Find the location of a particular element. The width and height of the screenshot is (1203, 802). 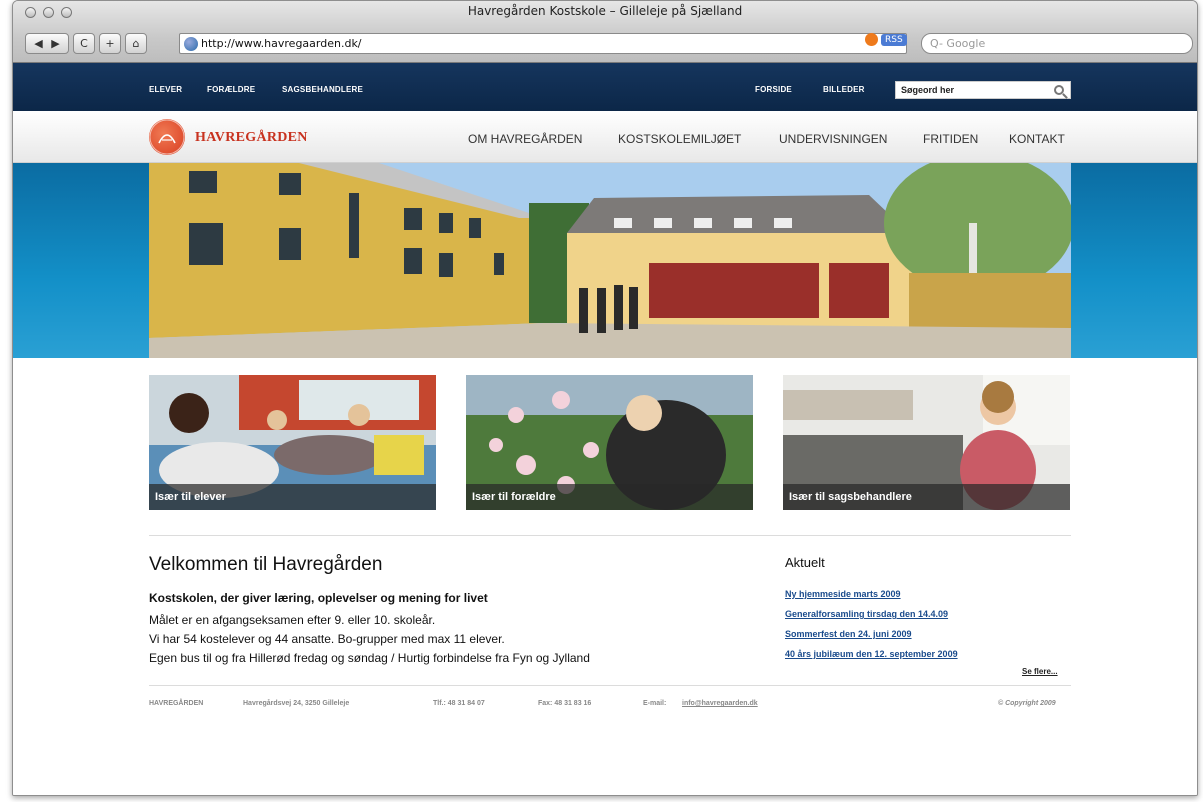

add-bookmark-button: + is located at coordinates (110, 43).